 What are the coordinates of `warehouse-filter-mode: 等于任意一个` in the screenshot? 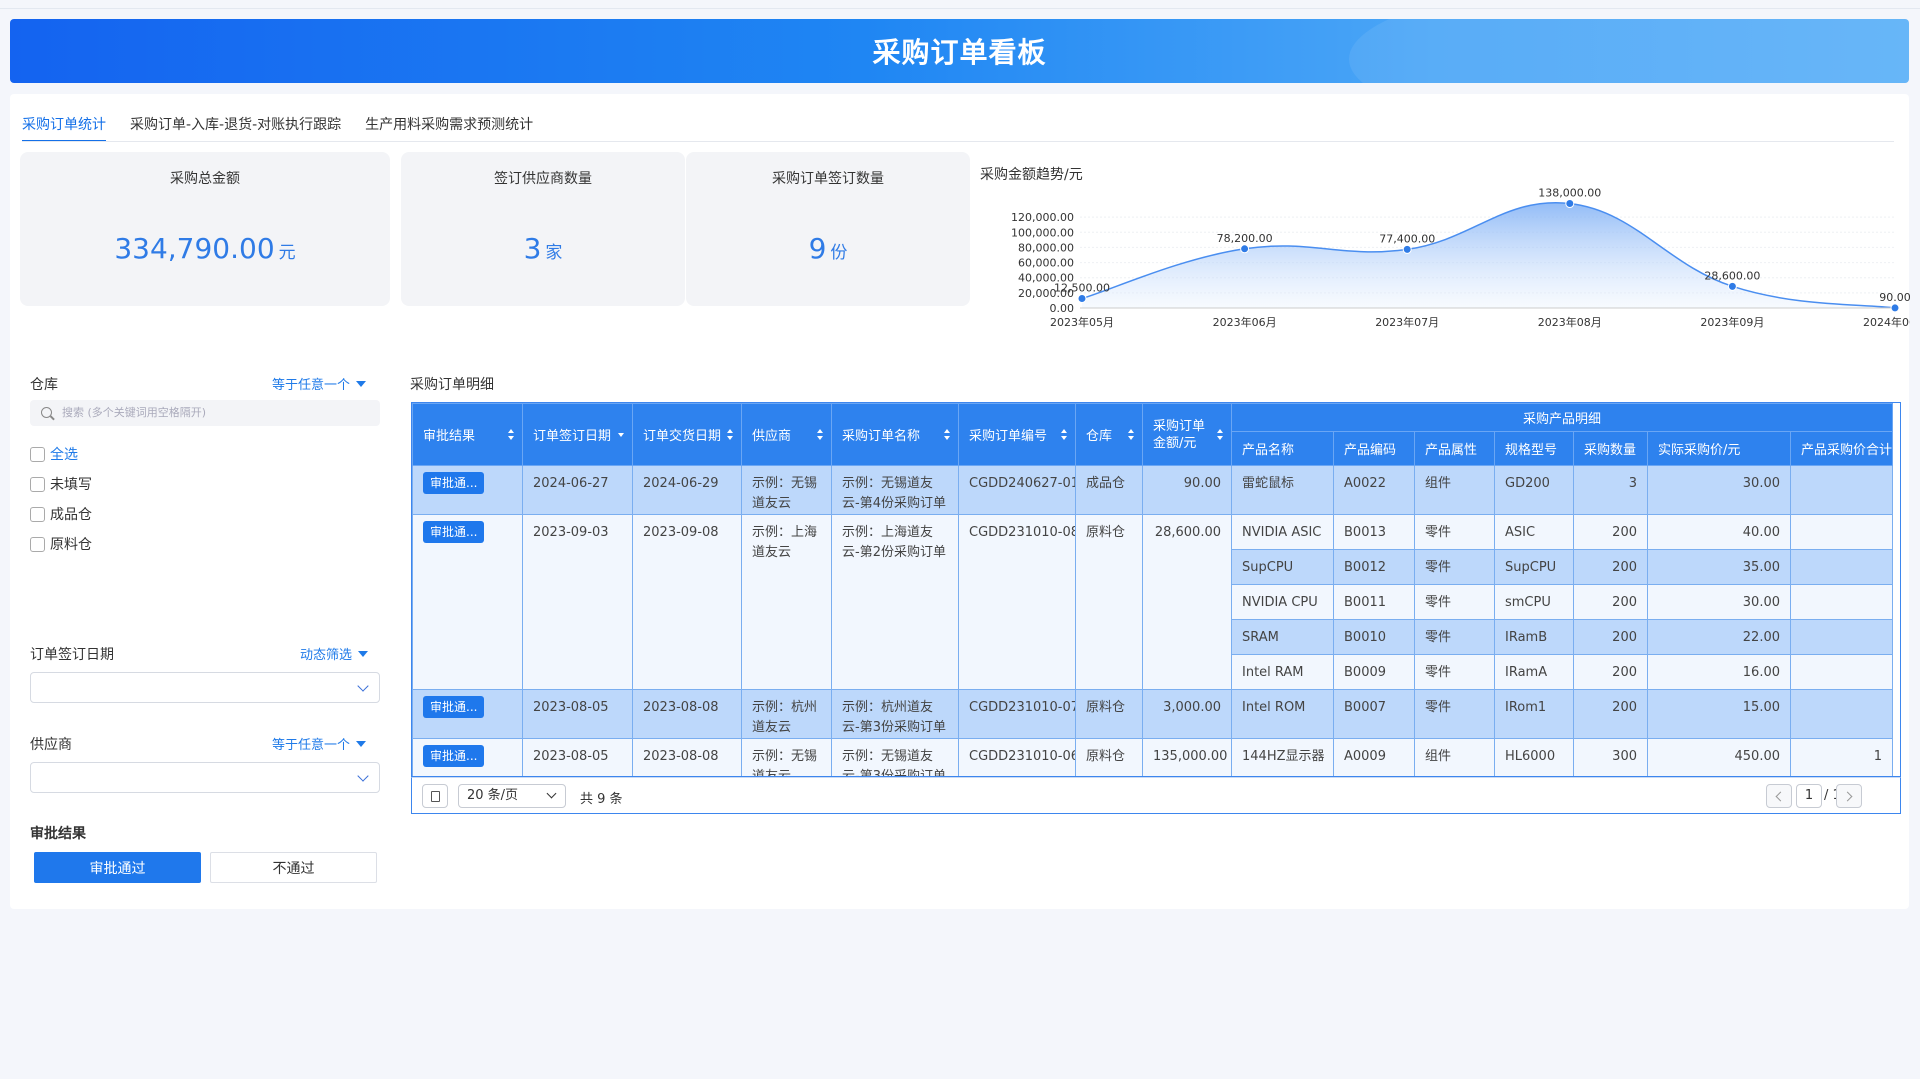 It's located at (319, 383).